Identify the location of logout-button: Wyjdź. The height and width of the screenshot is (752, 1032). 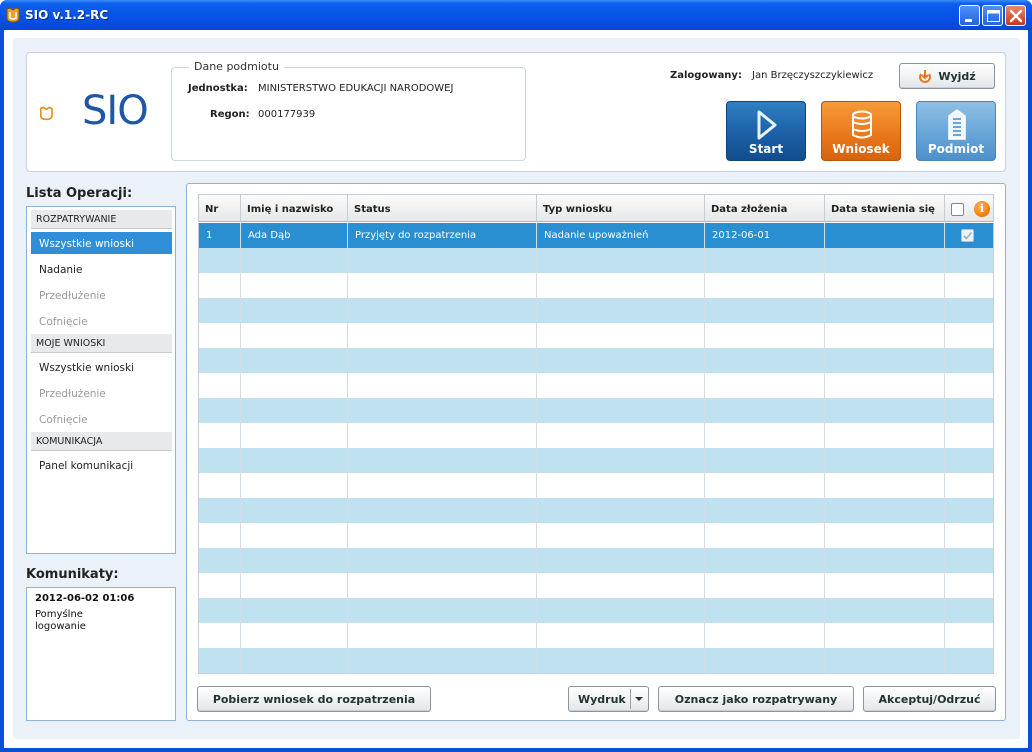
(947, 76).